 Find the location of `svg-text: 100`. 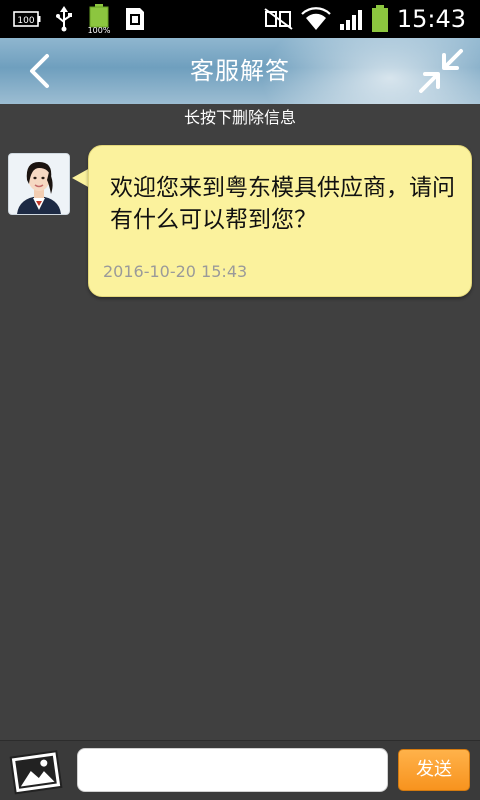

svg-text: 100 is located at coordinates (25, 21).